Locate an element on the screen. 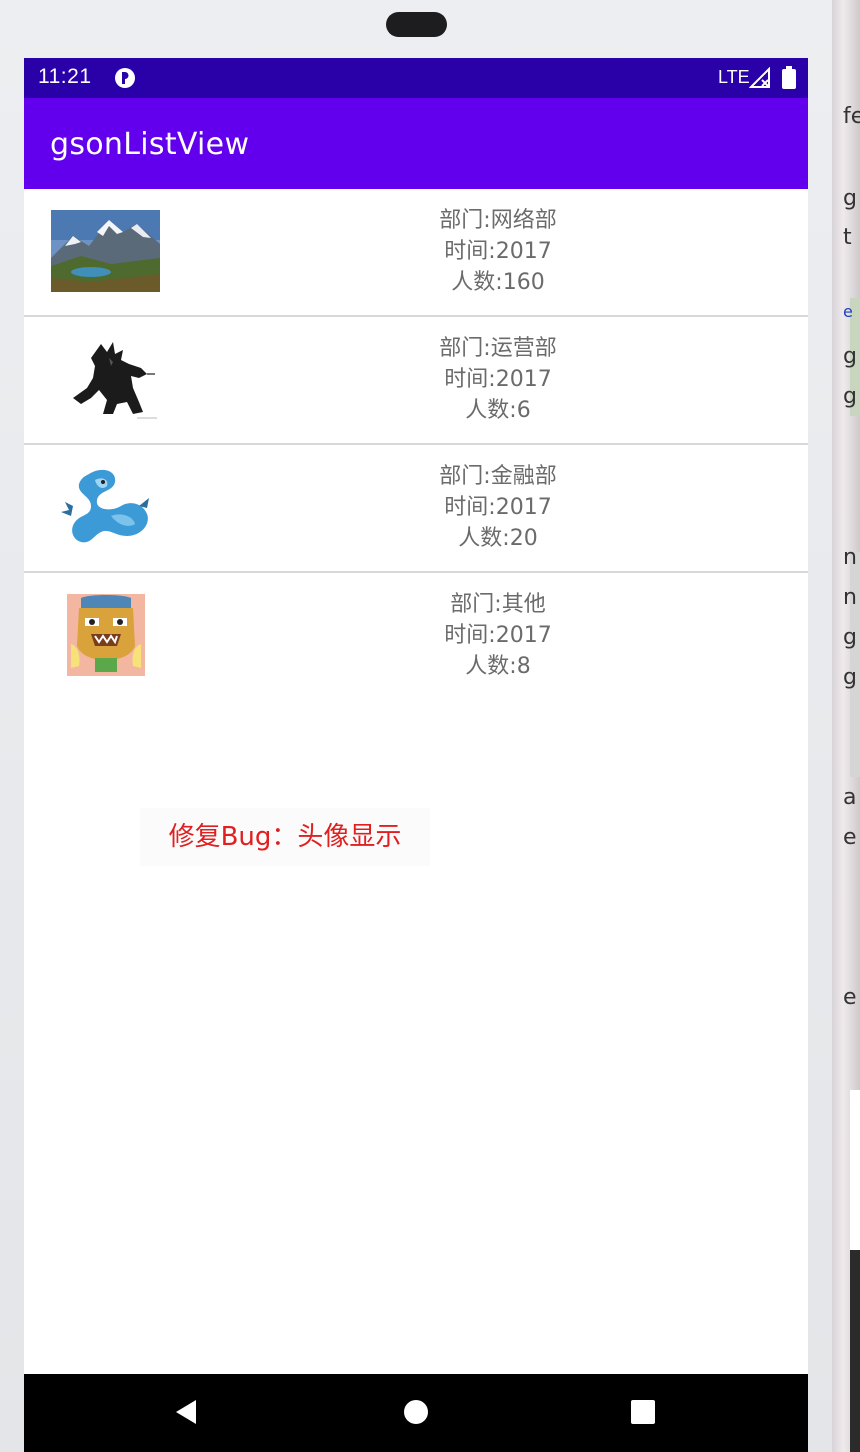 The width and height of the screenshot is (860, 1452). status-time: 11:21 is located at coordinates (65, 76).